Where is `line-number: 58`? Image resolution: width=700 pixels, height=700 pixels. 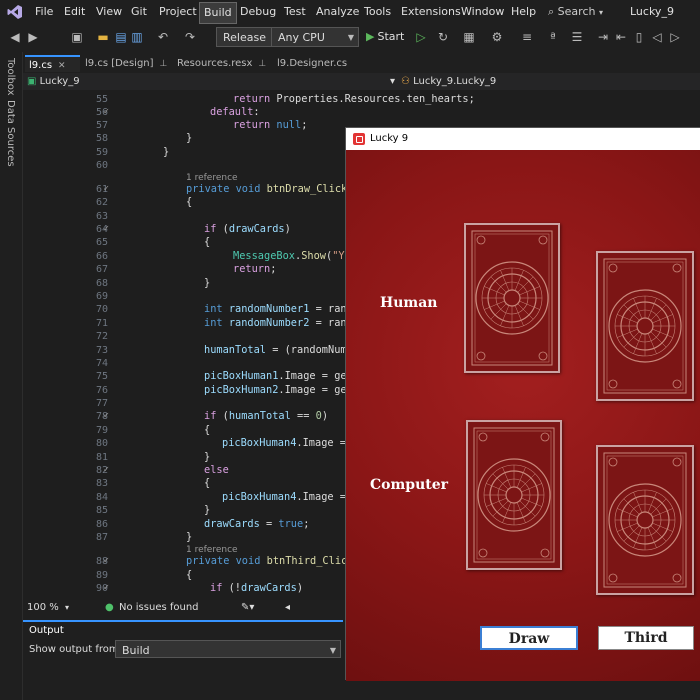
line-number: 58 is located at coordinates (101, 138).